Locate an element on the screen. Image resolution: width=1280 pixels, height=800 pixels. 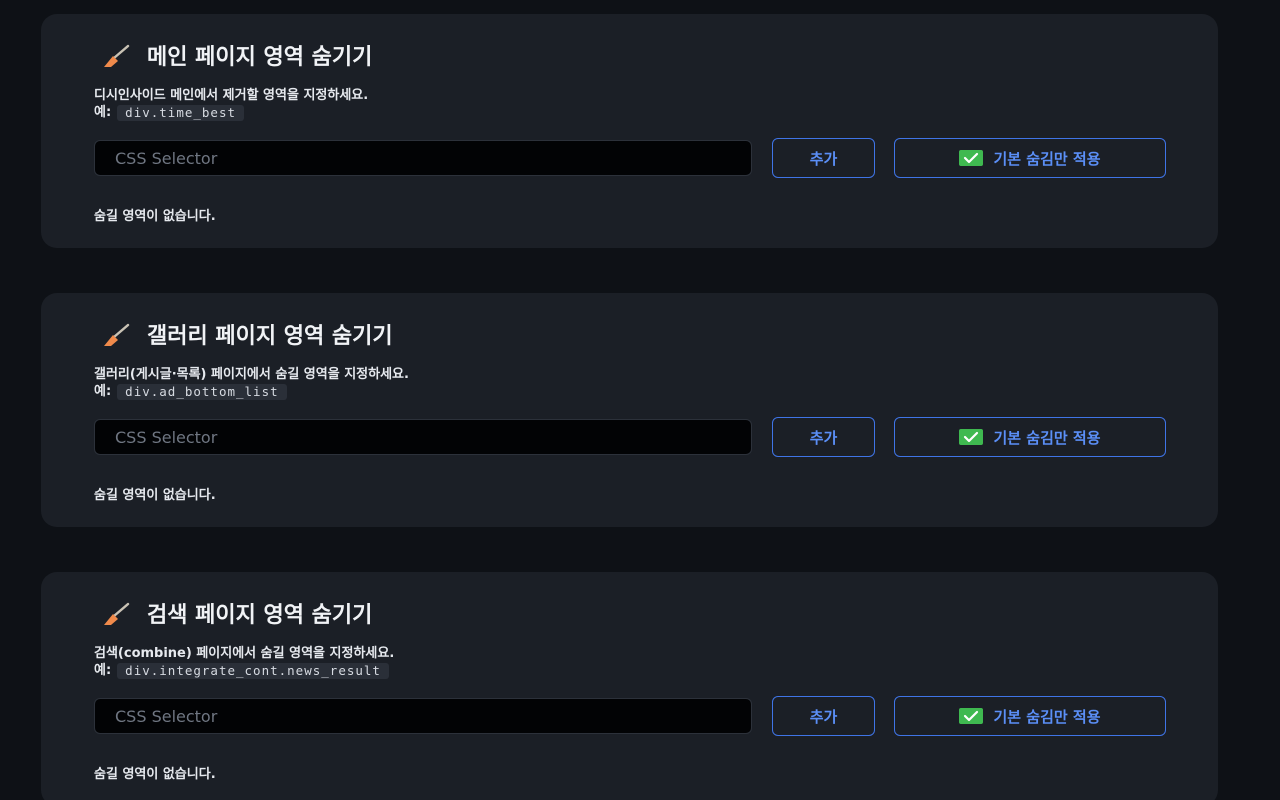
section-title-text: 갤러리 페이지 영역 숨기기 is located at coordinates (270, 336).